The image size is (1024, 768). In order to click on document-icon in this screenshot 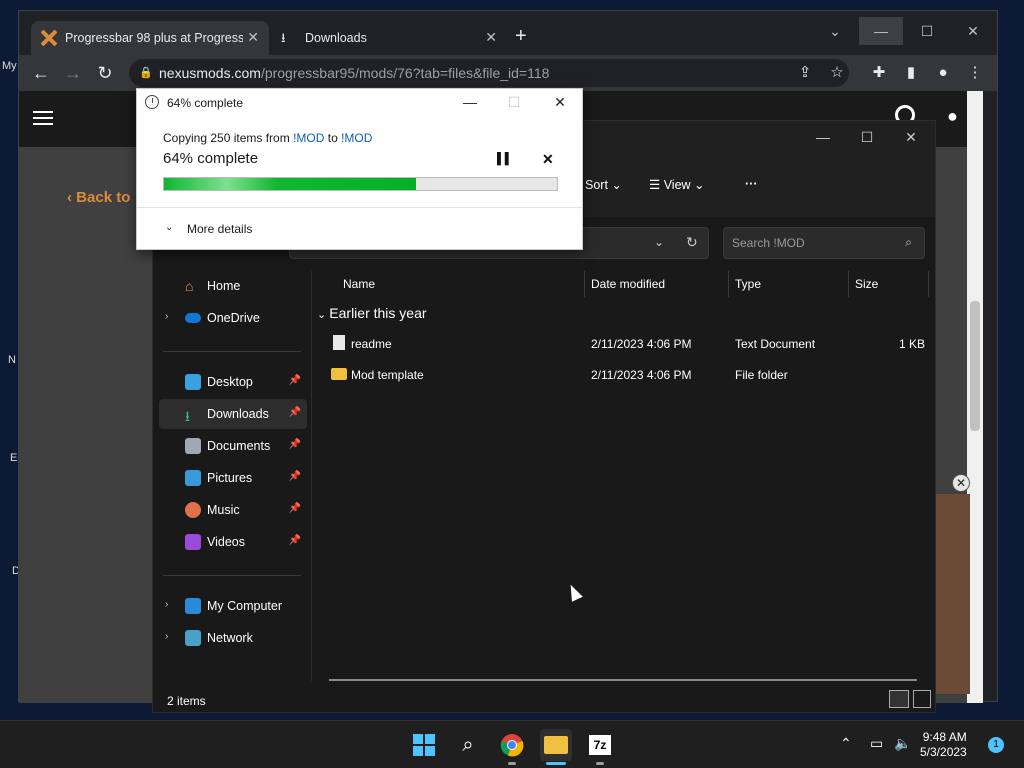, I will do `click(193, 446)`.